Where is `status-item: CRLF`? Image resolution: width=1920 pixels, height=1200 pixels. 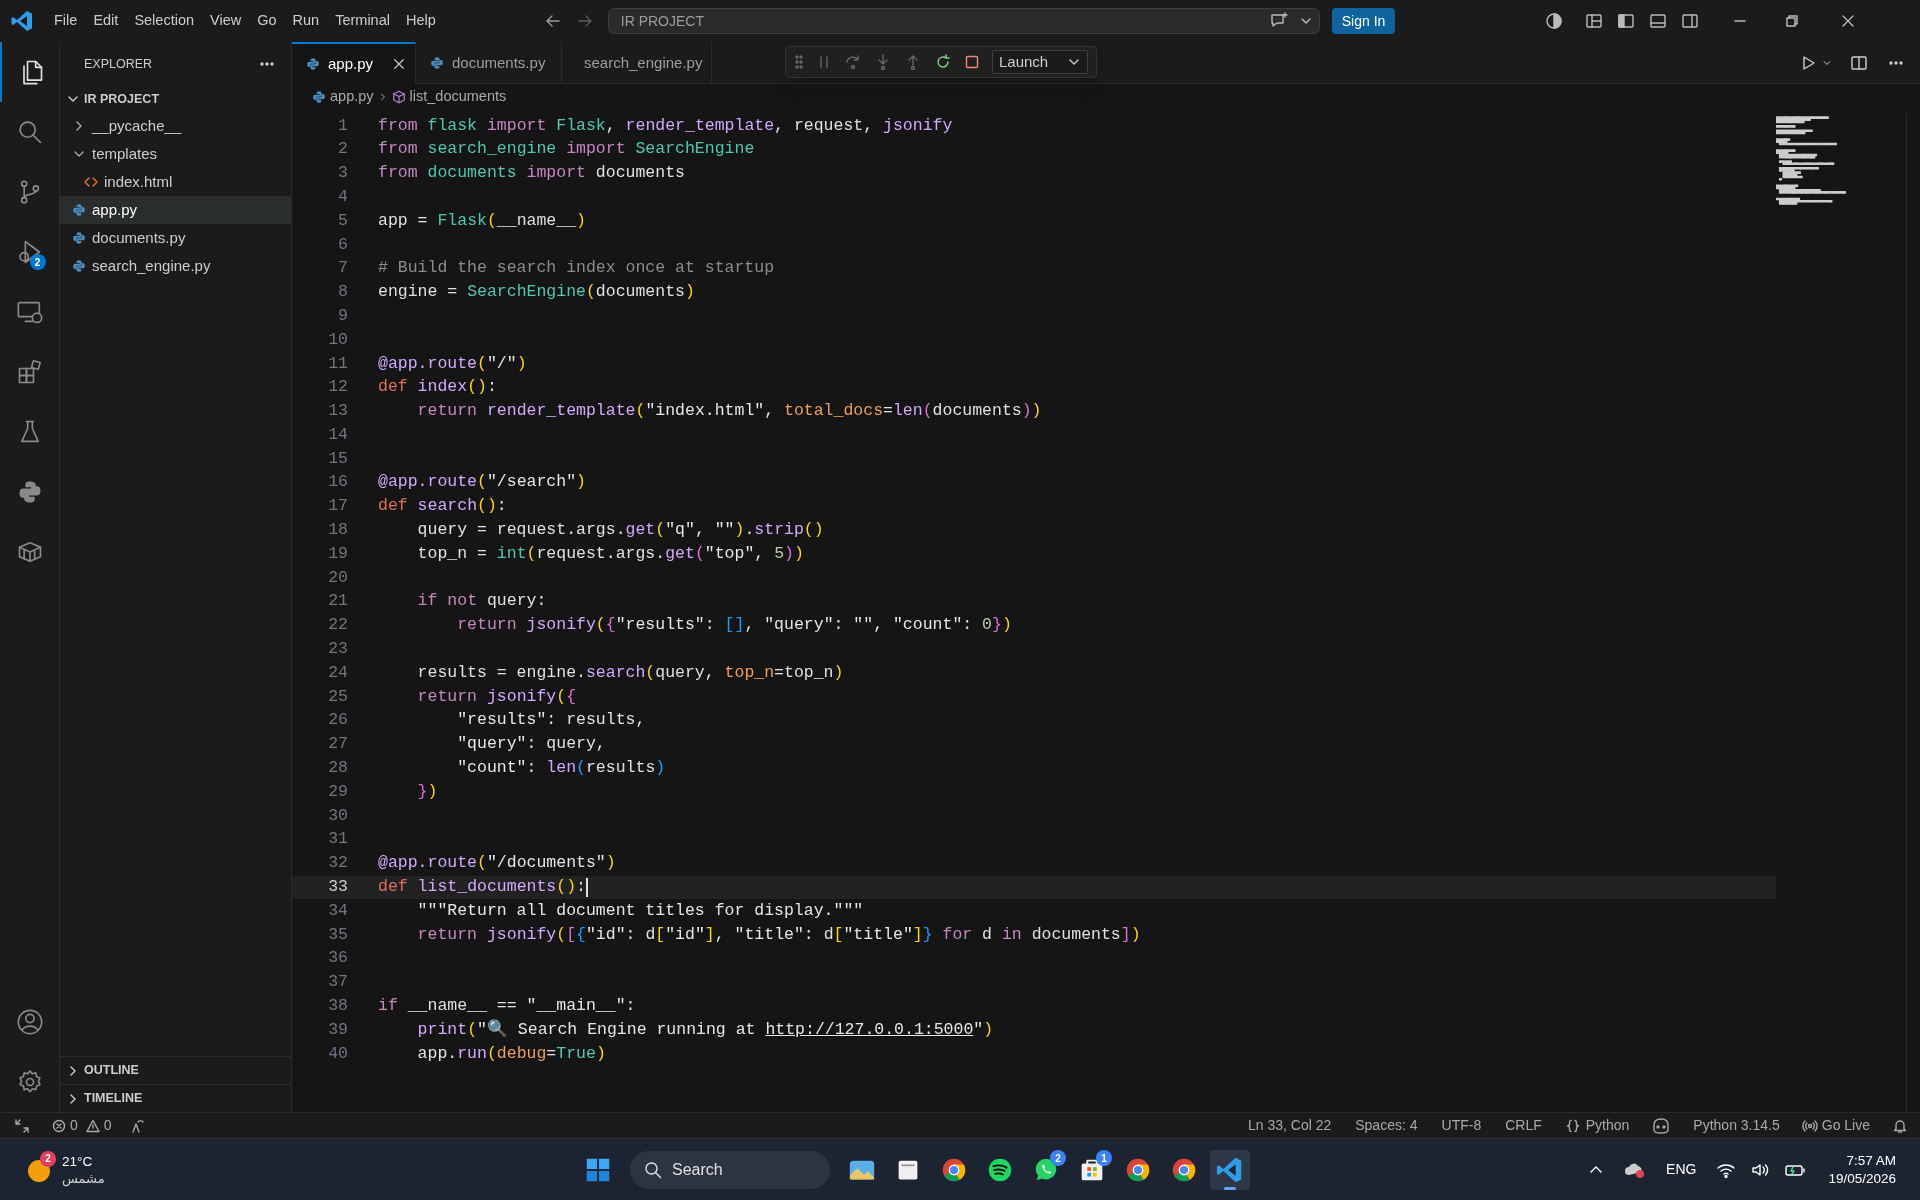 status-item: CRLF is located at coordinates (1523, 1125).